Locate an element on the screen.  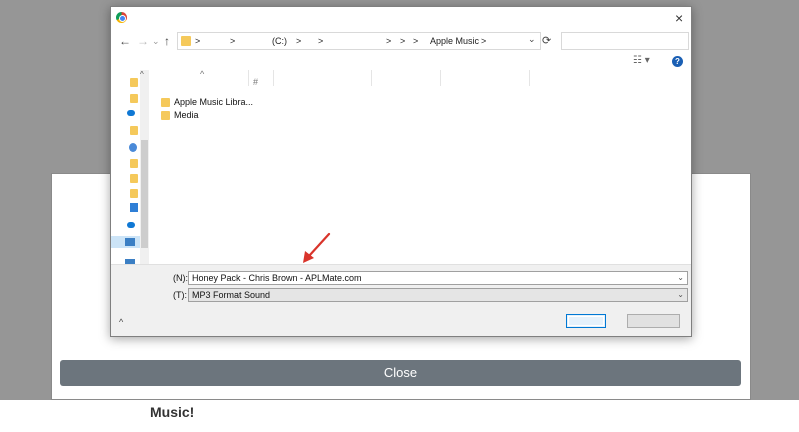
close-icon: × is located at coordinates (679, 18).